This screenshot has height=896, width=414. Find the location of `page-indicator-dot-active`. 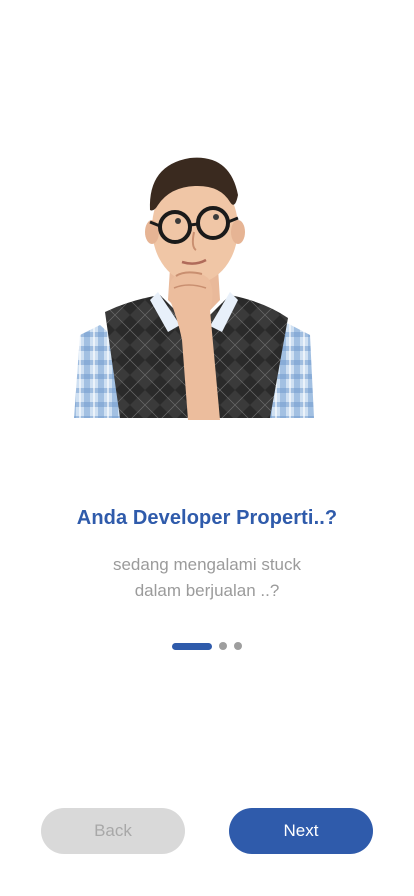

page-indicator-dot-active is located at coordinates (192, 646).